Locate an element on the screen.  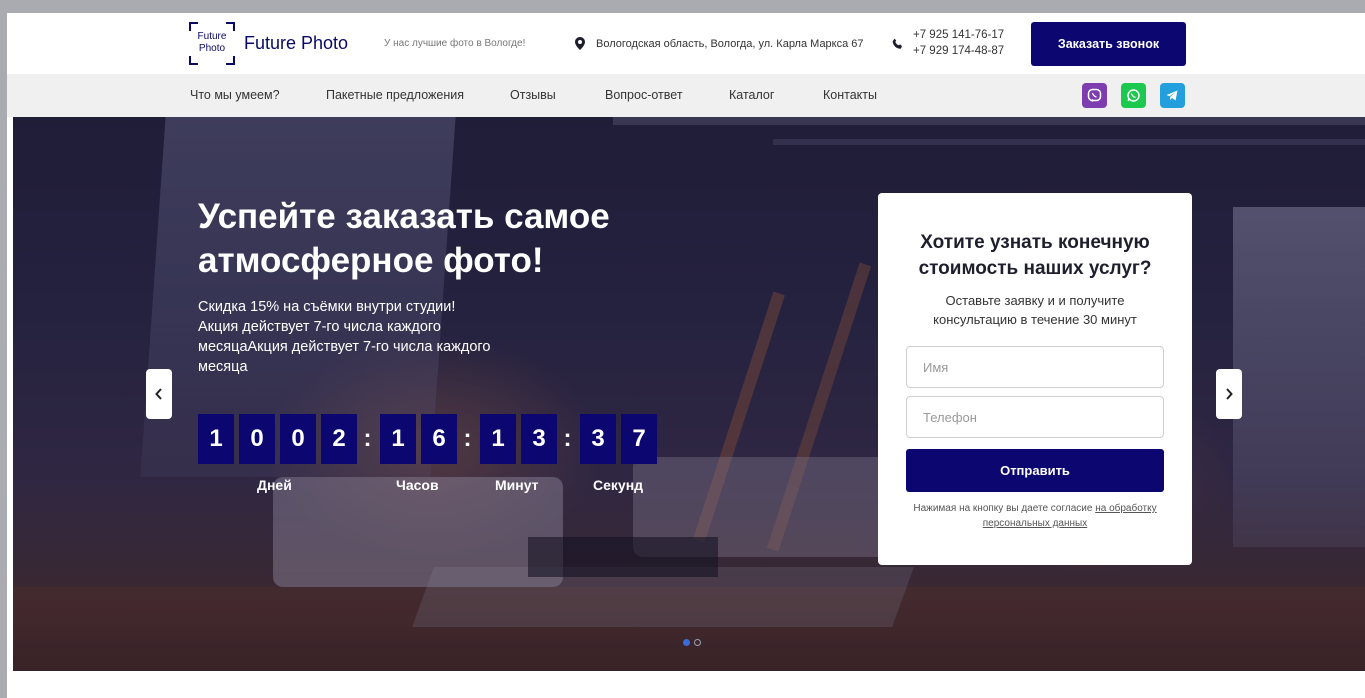
nav-item-faq: Вопрос-ответ is located at coordinates (644, 95).